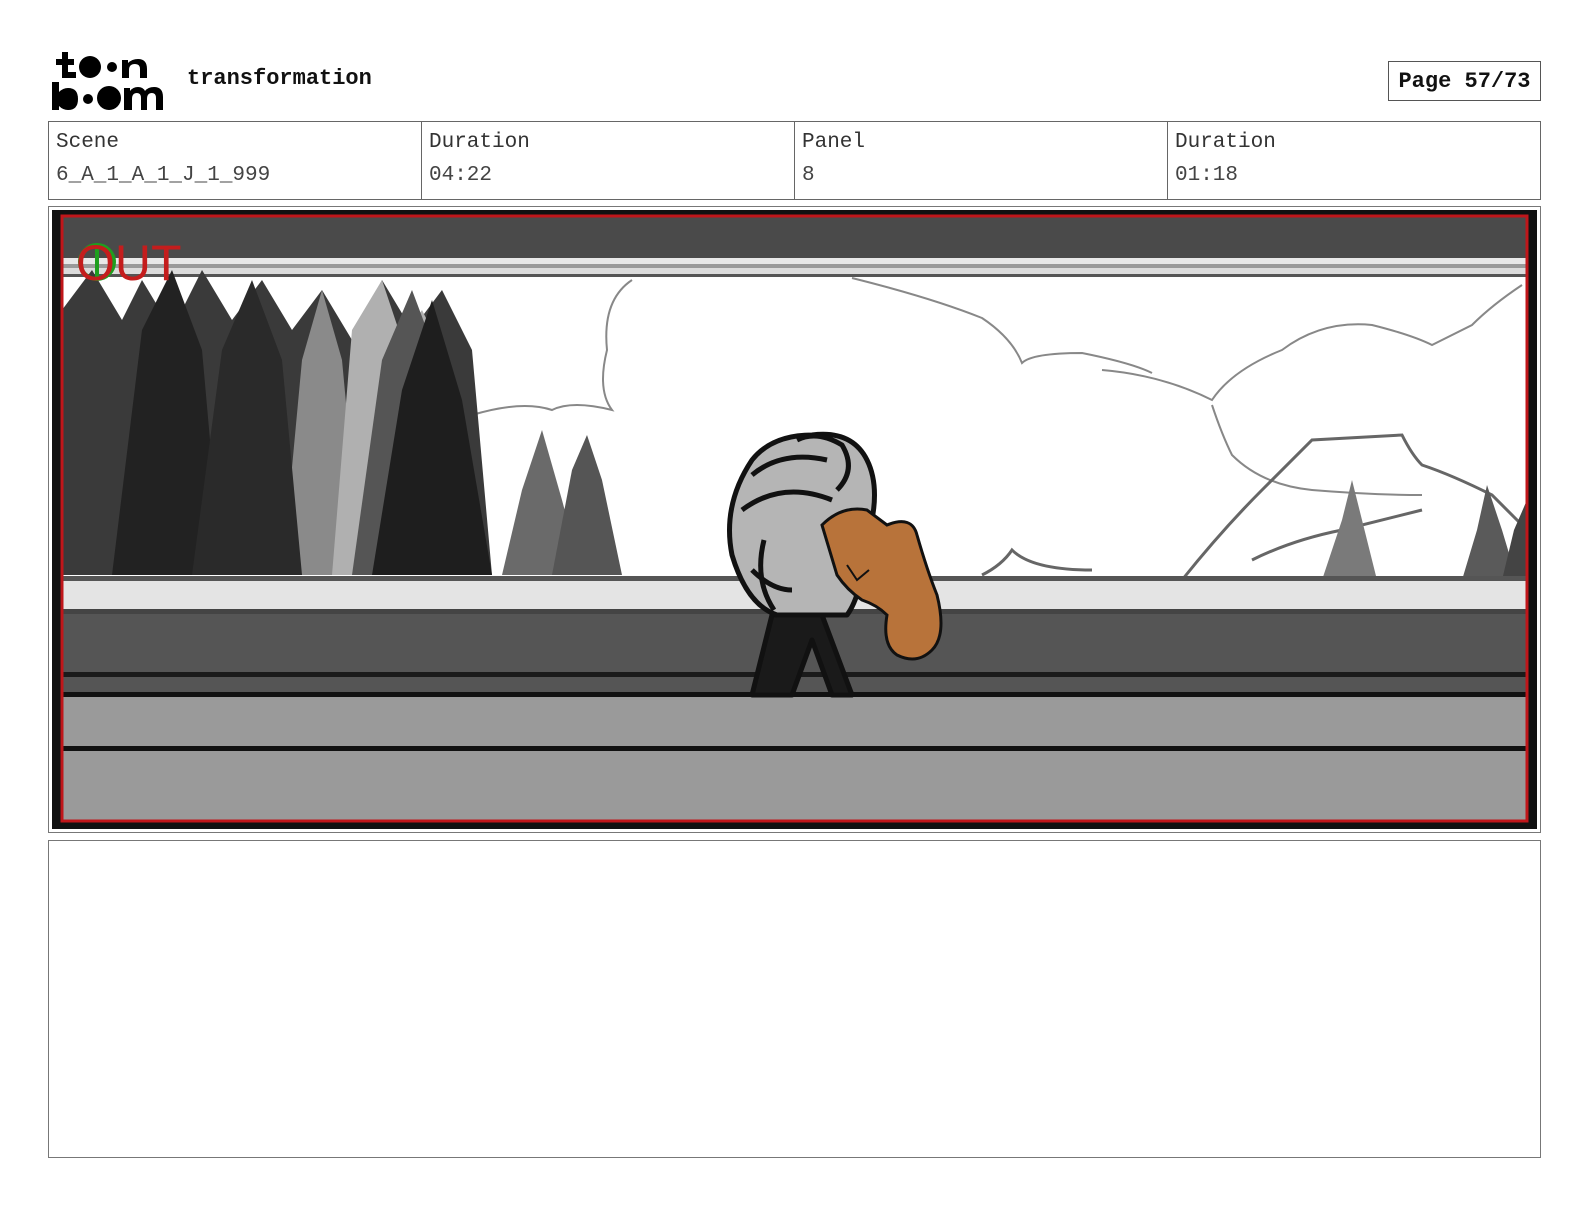  What do you see at coordinates (107, 81) in the screenshot?
I see `toonboom-logo` at bounding box center [107, 81].